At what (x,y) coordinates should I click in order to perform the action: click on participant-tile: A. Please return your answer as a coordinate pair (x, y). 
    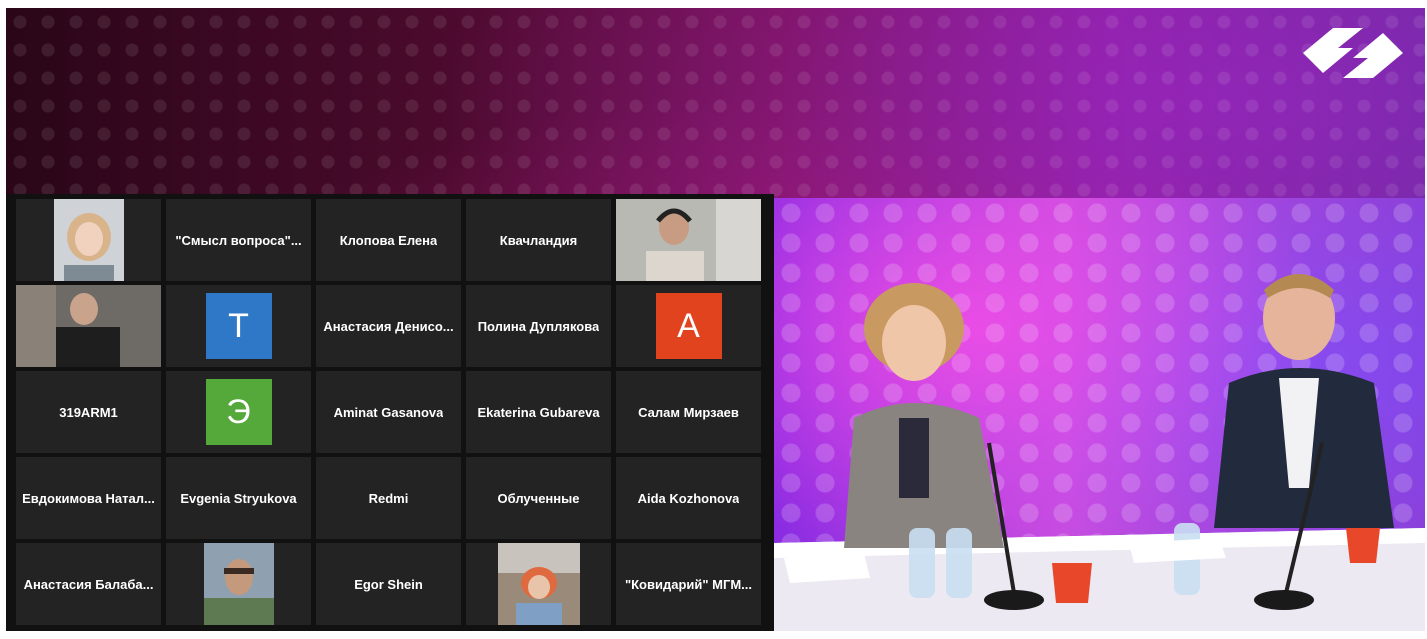
    Looking at the image, I should click on (688, 326).